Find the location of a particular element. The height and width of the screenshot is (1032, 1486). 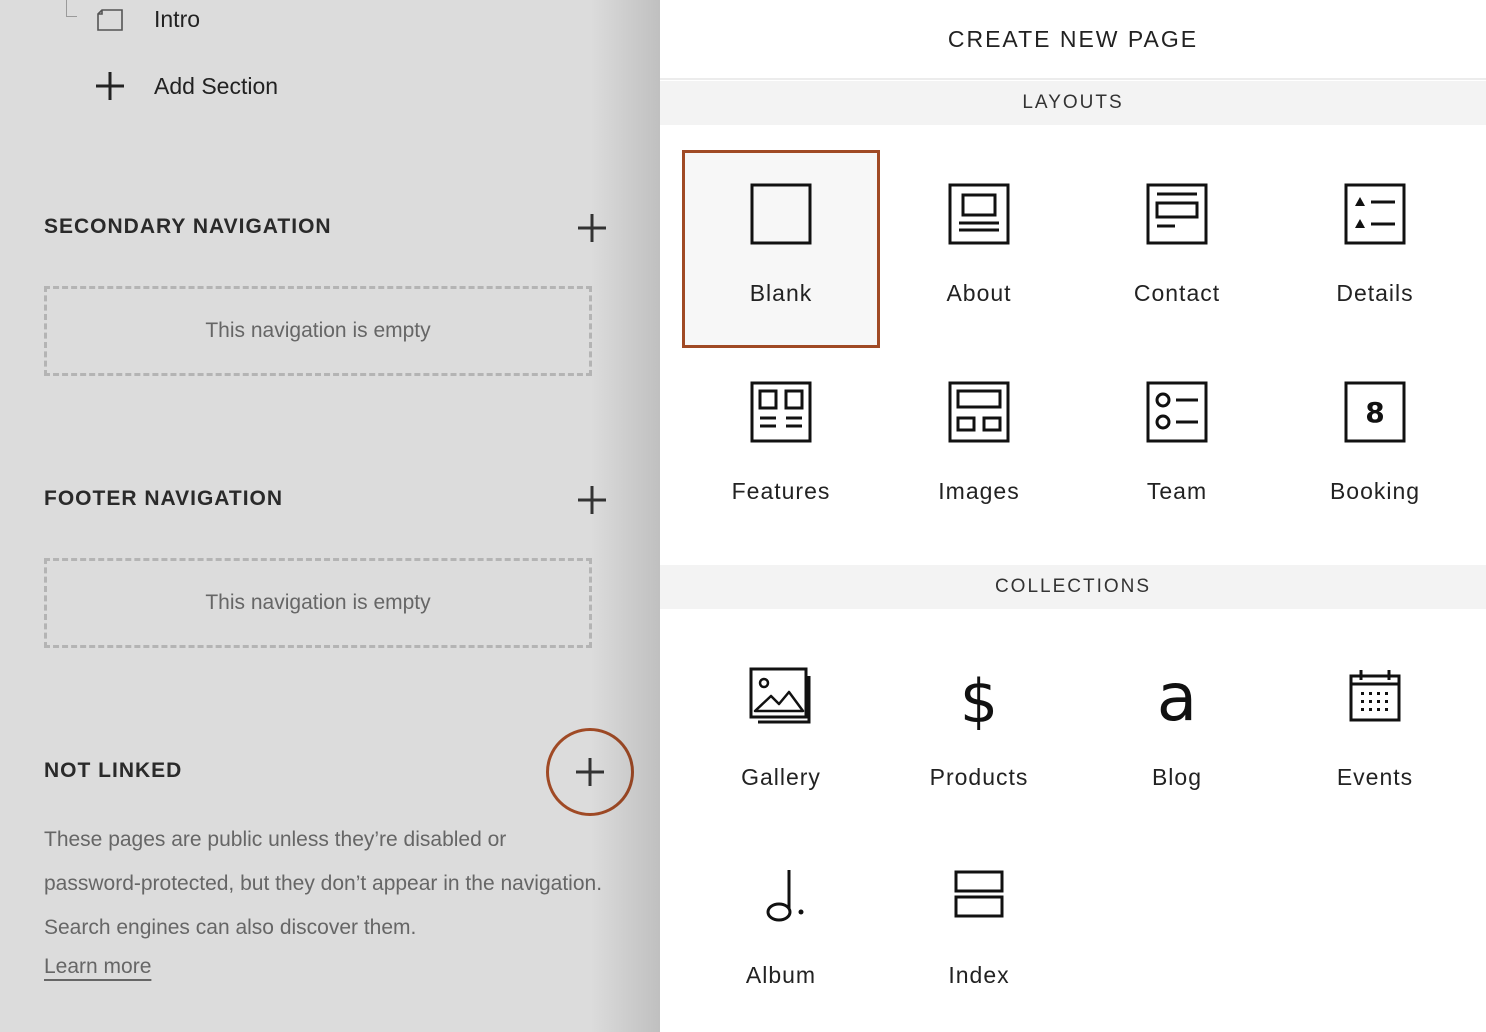

dollar-icon: $ is located at coordinates (979, 698).